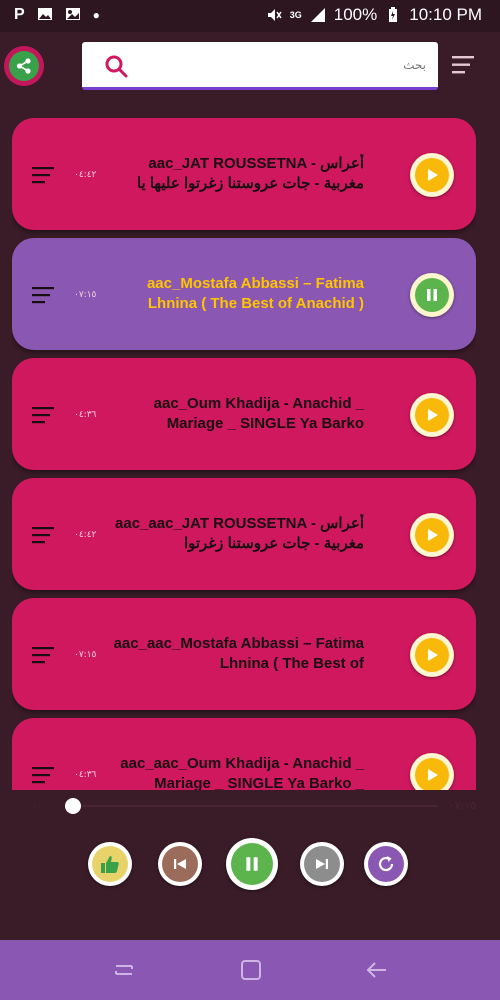  Describe the element at coordinates (116, 66) in the screenshot. I see `search-icon` at that location.